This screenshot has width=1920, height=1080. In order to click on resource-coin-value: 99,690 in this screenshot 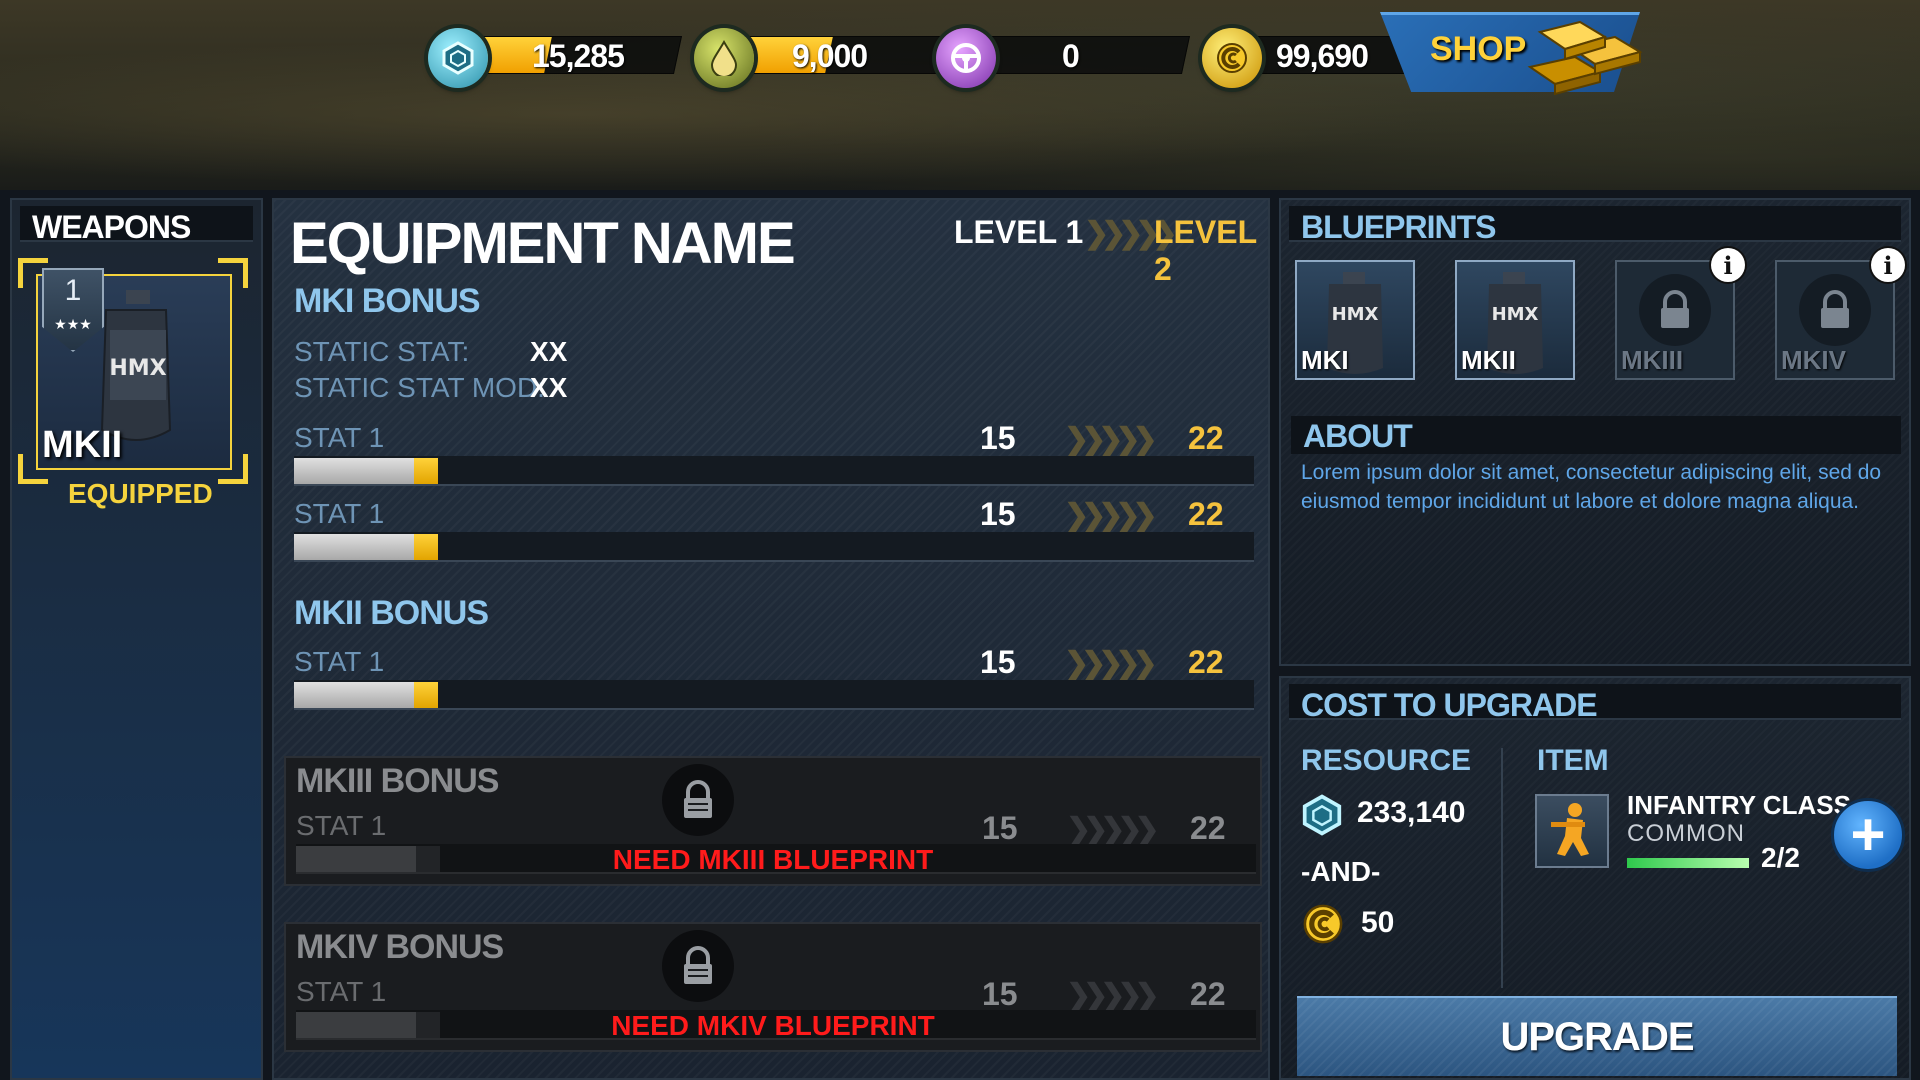, I will do `click(1322, 56)`.